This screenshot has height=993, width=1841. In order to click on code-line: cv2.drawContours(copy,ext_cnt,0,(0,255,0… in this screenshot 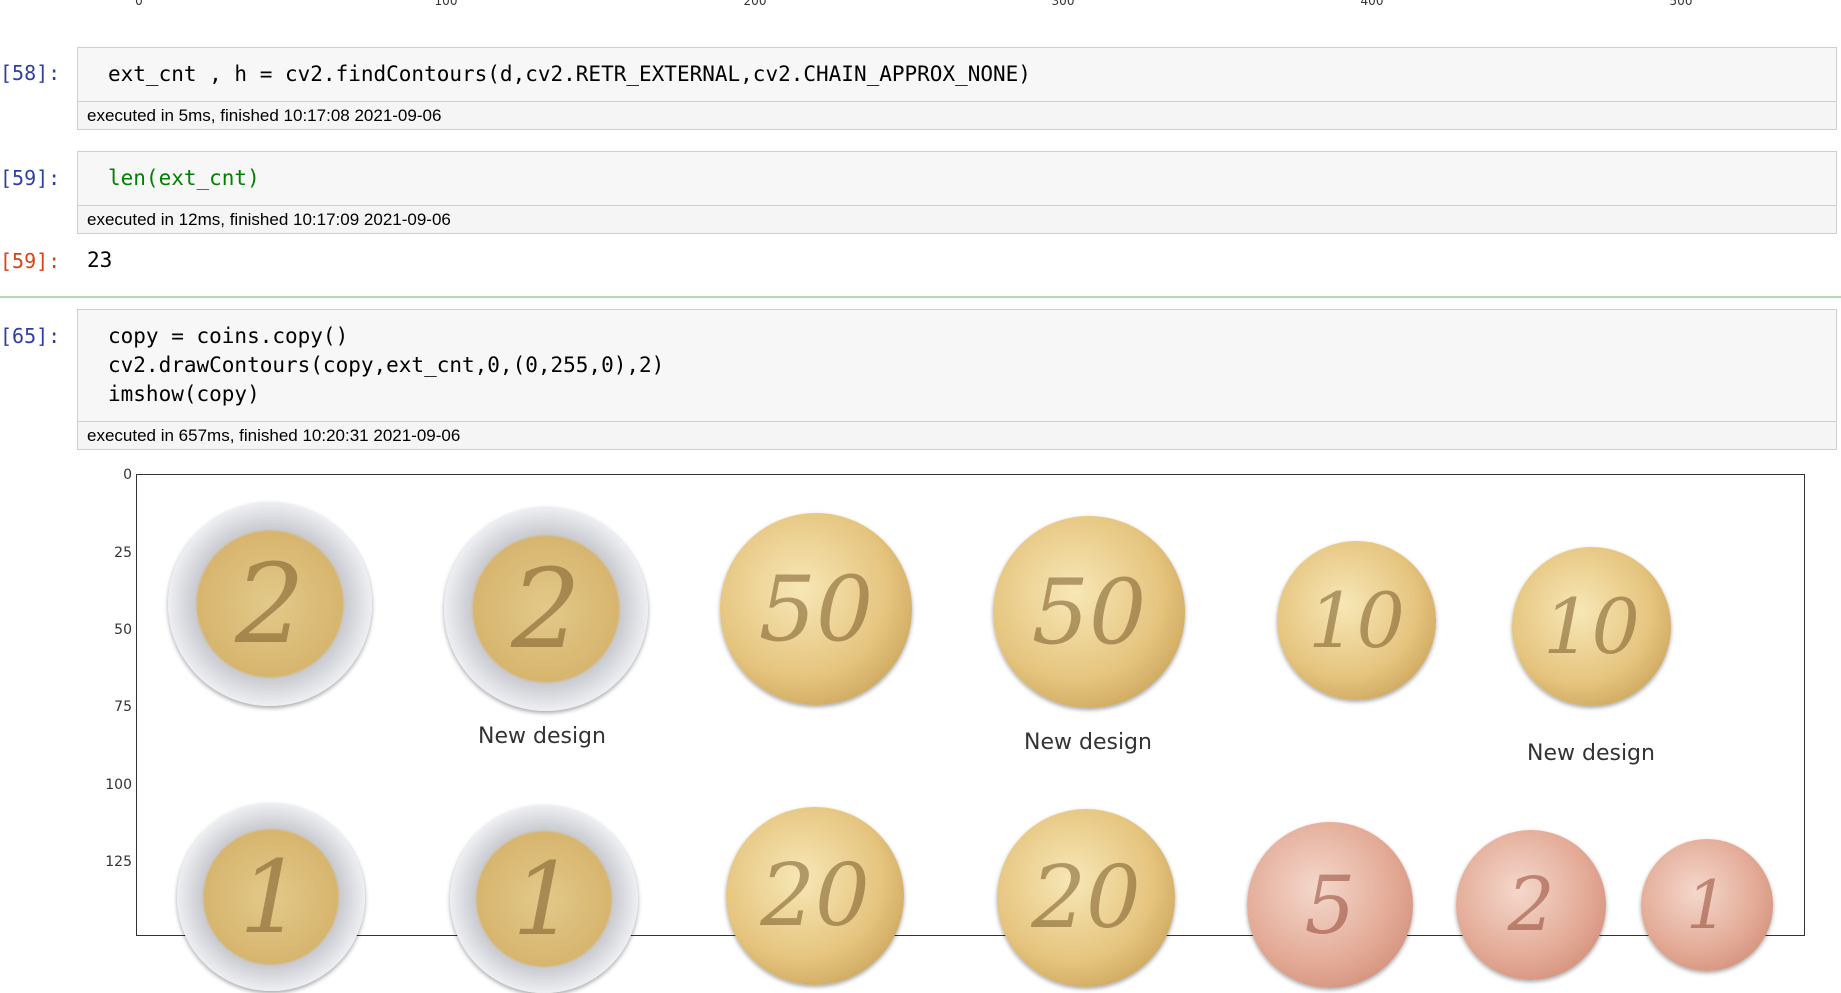, I will do `click(386, 365)`.